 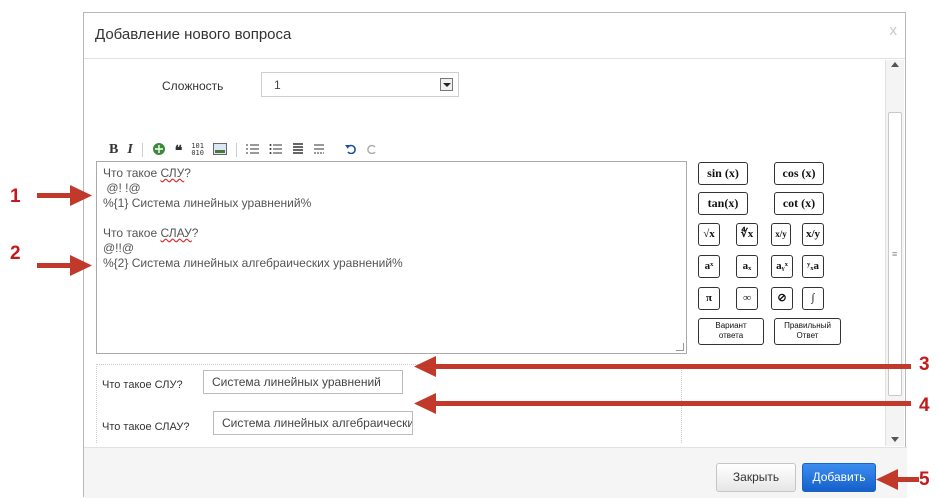 What do you see at coordinates (15, 196) in the screenshot?
I see `annotation-number-1: 1` at bounding box center [15, 196].